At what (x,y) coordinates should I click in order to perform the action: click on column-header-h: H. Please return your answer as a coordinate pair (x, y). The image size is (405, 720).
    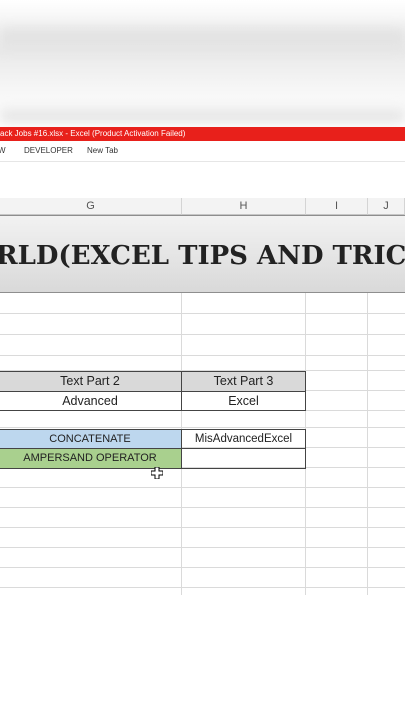
    Looking at the image, I should click on (244, 206).